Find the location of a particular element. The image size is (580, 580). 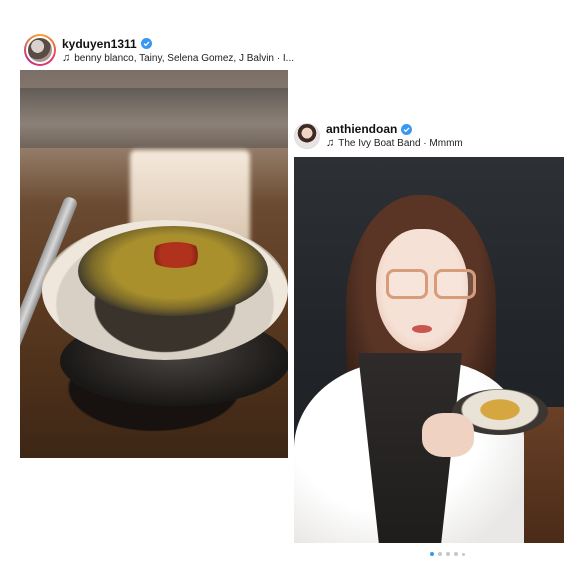

username: anthiendoan is located at coordinates (361, 129).